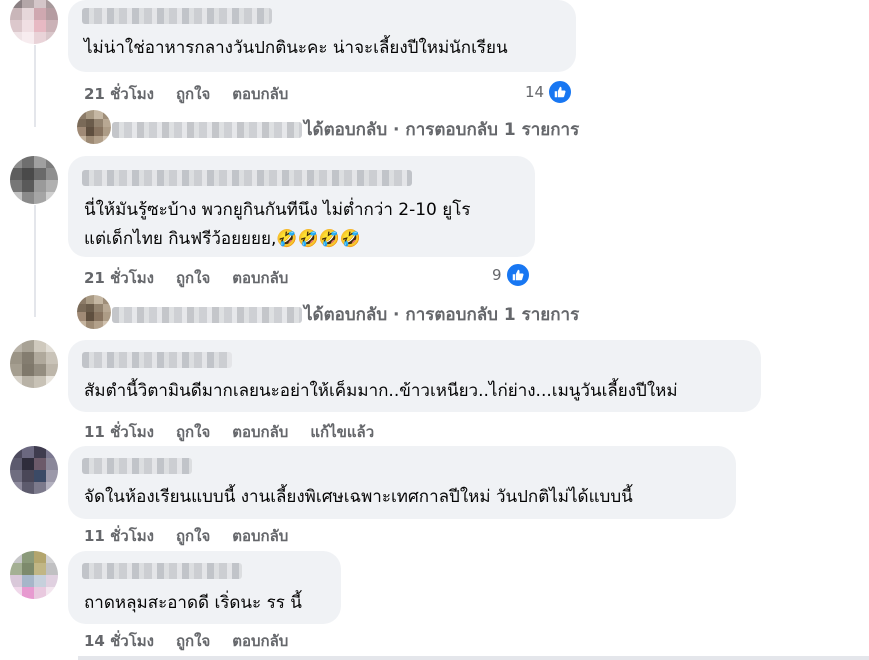  What do you see at coordinates (223, 239) in the screenshot?
I see `comment-text: แต่เด็กไทย กินฟรีว้อยยยย,🤣🤣🤣🤣` at bounding box center [223, 239].